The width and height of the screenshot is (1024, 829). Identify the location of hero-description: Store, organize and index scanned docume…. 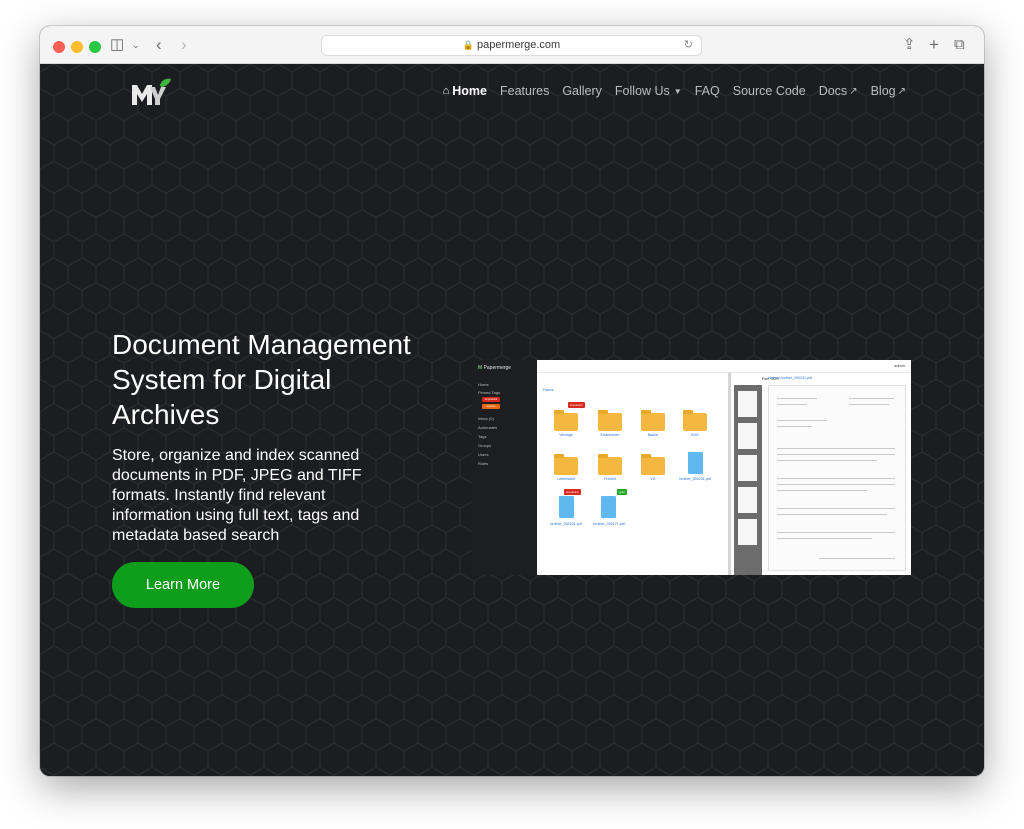
(237, 495).